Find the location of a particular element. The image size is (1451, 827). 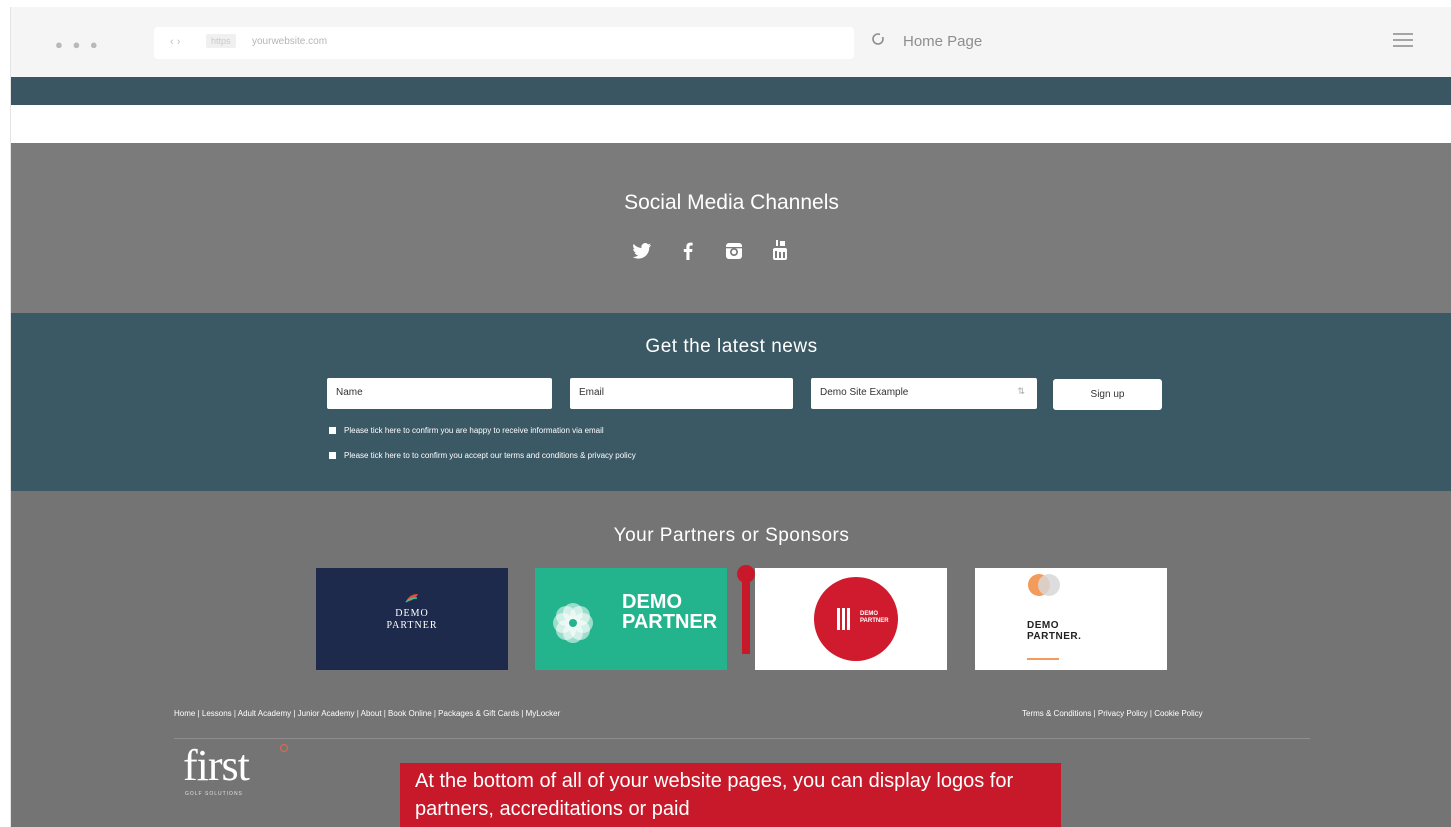

url-text: yourwebsite.com is located at coordinates (289, 41).